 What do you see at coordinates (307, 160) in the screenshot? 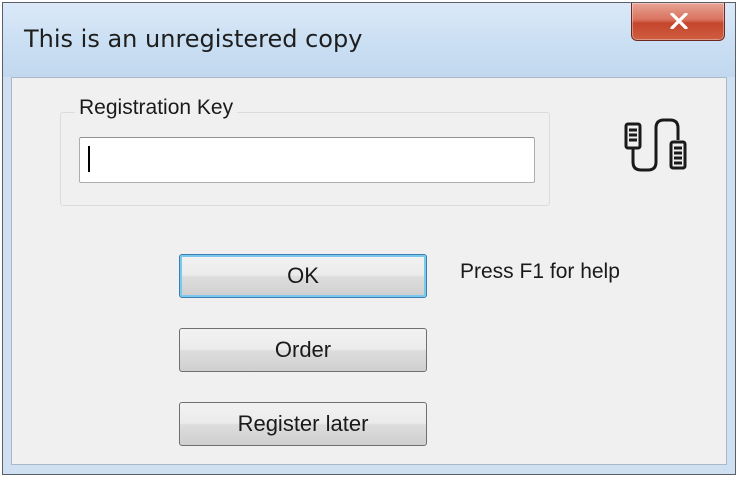
I see `registration-key-input` at bounding box center [307, 160].